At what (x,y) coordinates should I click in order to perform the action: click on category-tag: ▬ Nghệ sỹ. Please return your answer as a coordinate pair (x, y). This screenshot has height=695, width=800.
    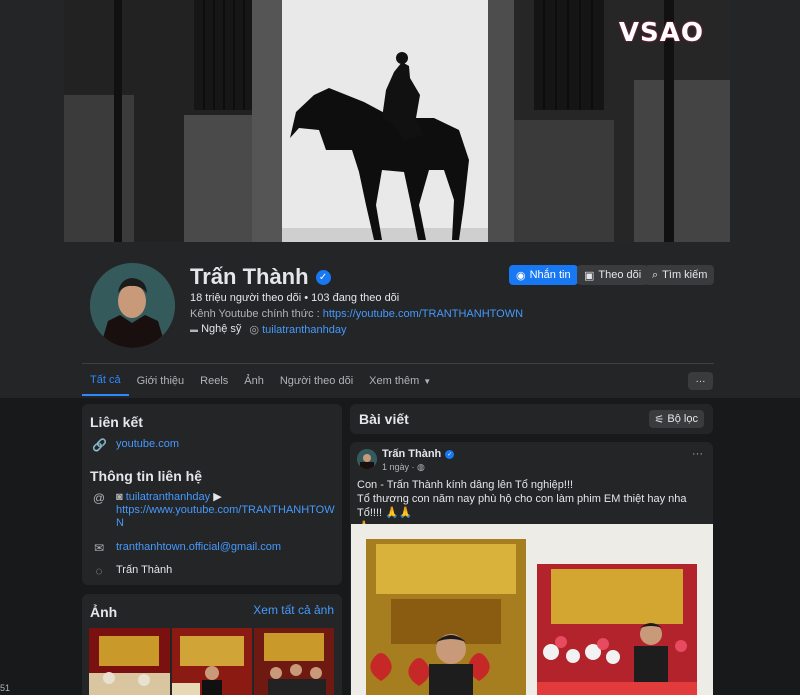
    Looking at the image, I should click on (215, 329).